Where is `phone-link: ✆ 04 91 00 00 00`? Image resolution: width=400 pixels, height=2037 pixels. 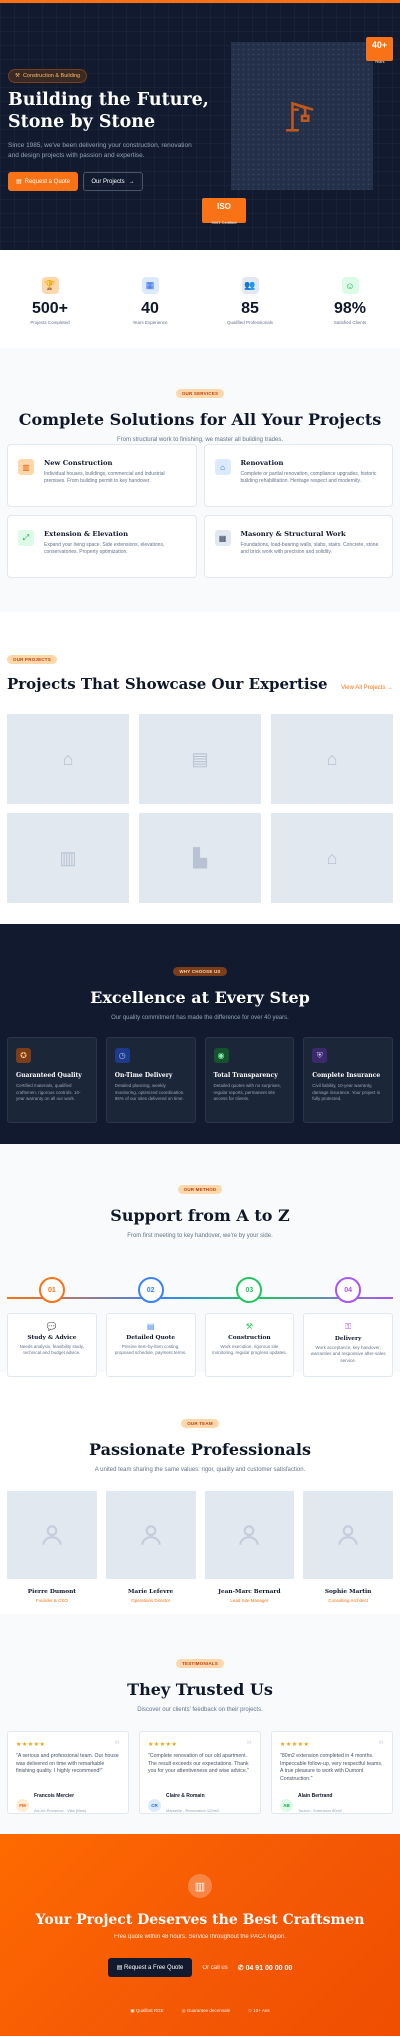 phone-link: ✆ 04 91 00 00 00 is located at coordinates (265, 1968).